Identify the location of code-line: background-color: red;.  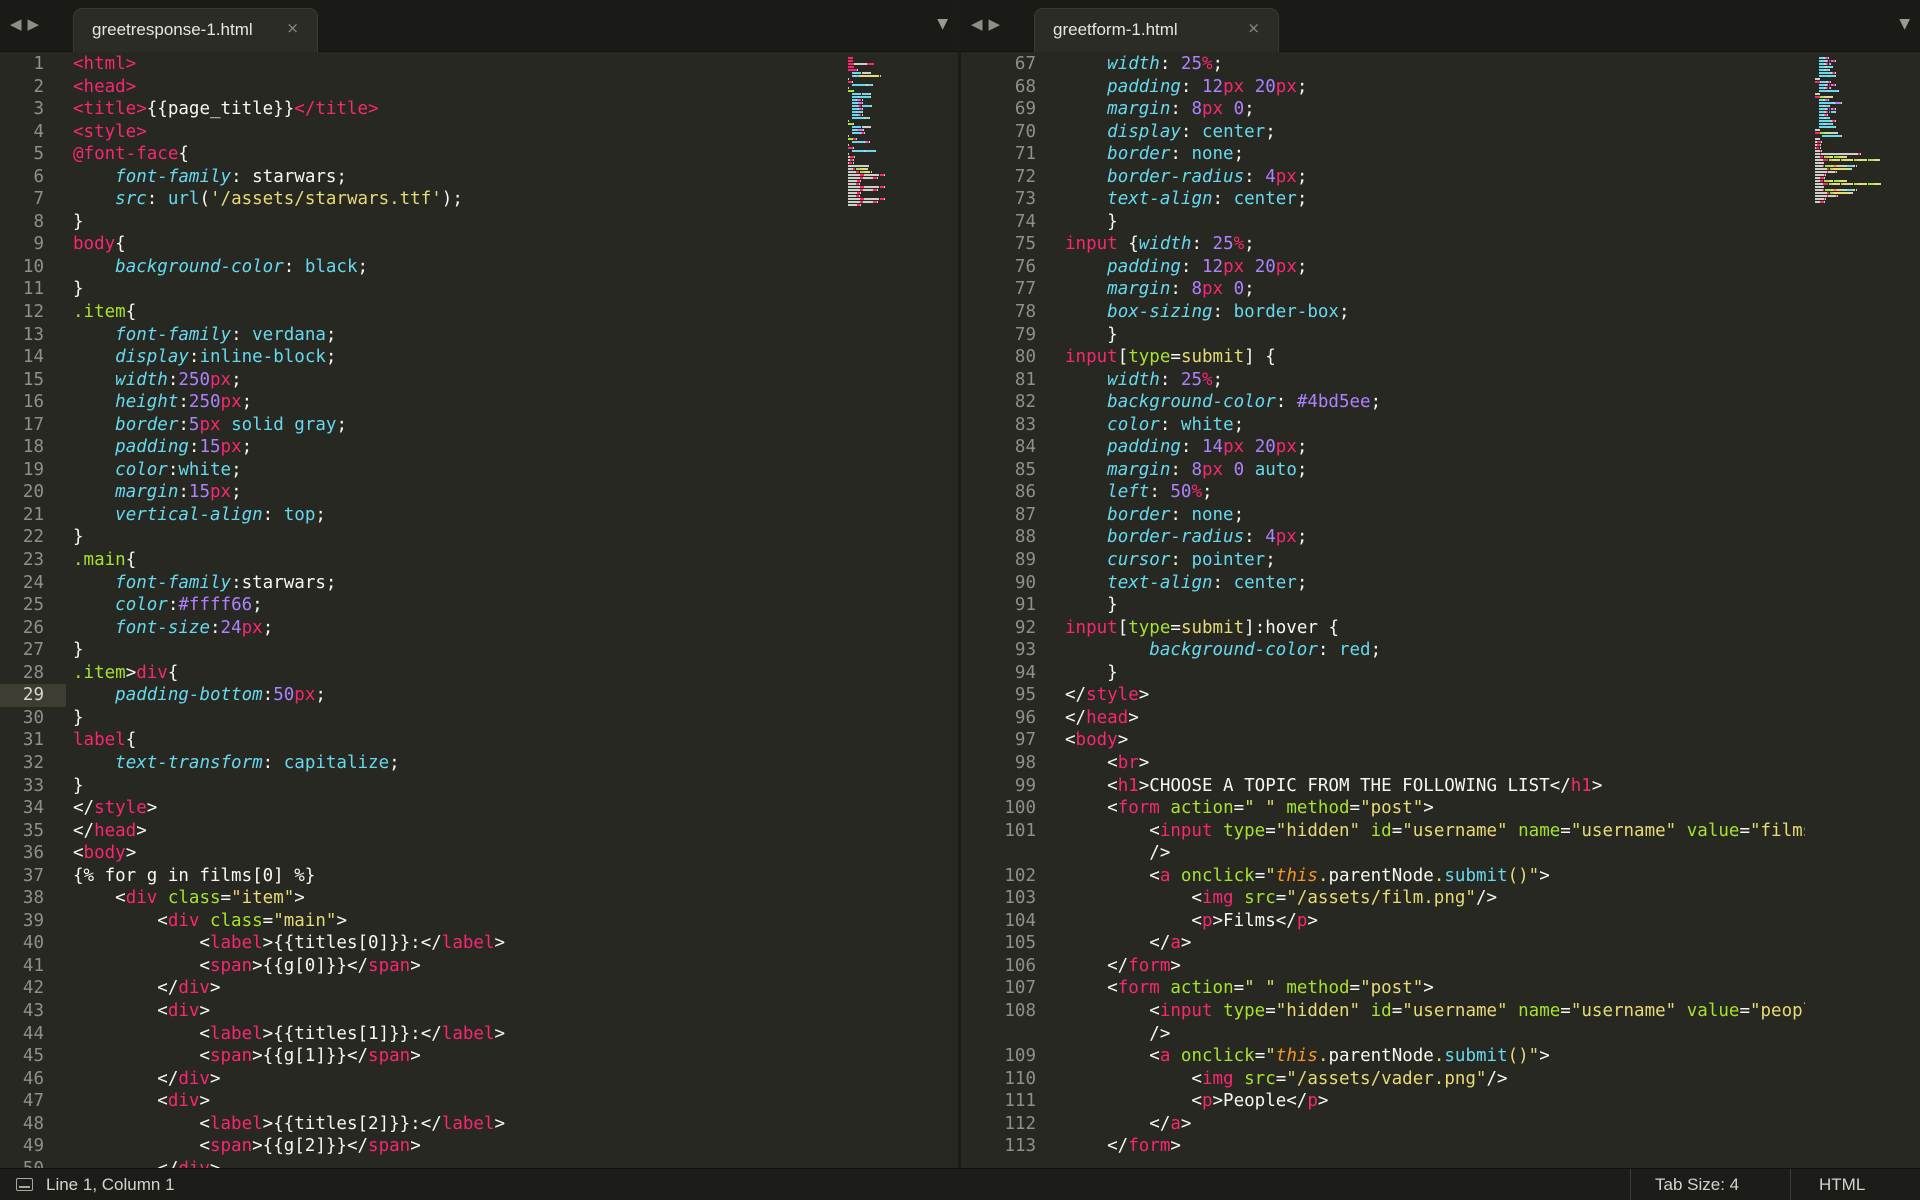
(1435, 650).